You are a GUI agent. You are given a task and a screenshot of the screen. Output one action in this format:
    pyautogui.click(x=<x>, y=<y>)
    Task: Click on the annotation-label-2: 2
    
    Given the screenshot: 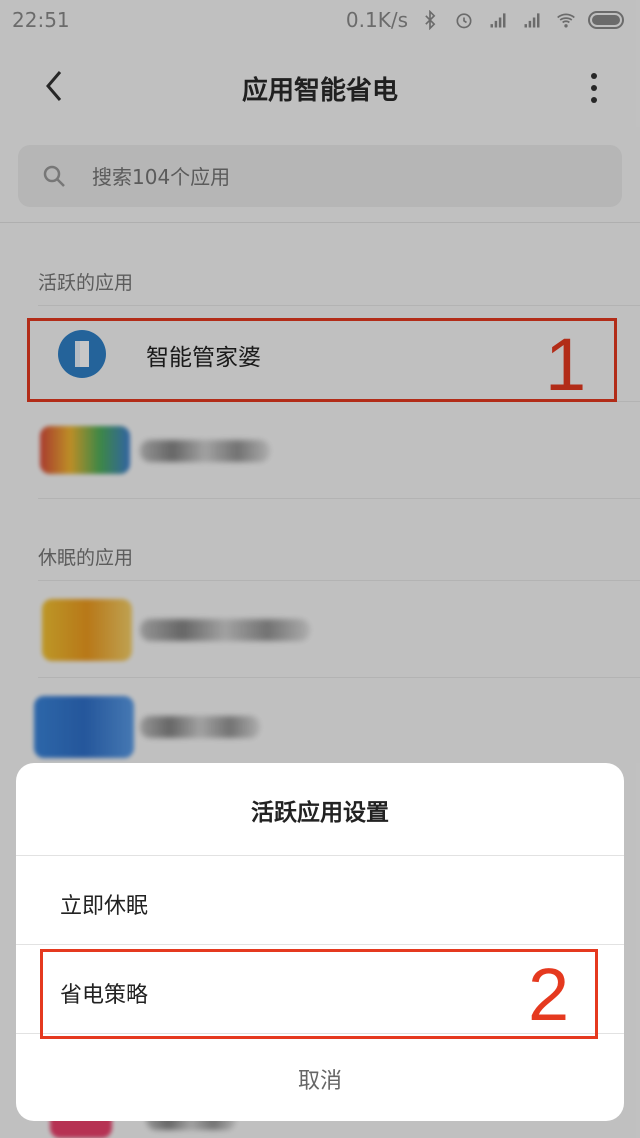 What is the action you would take?
    pyautogui.click(x=549, y=994)
    